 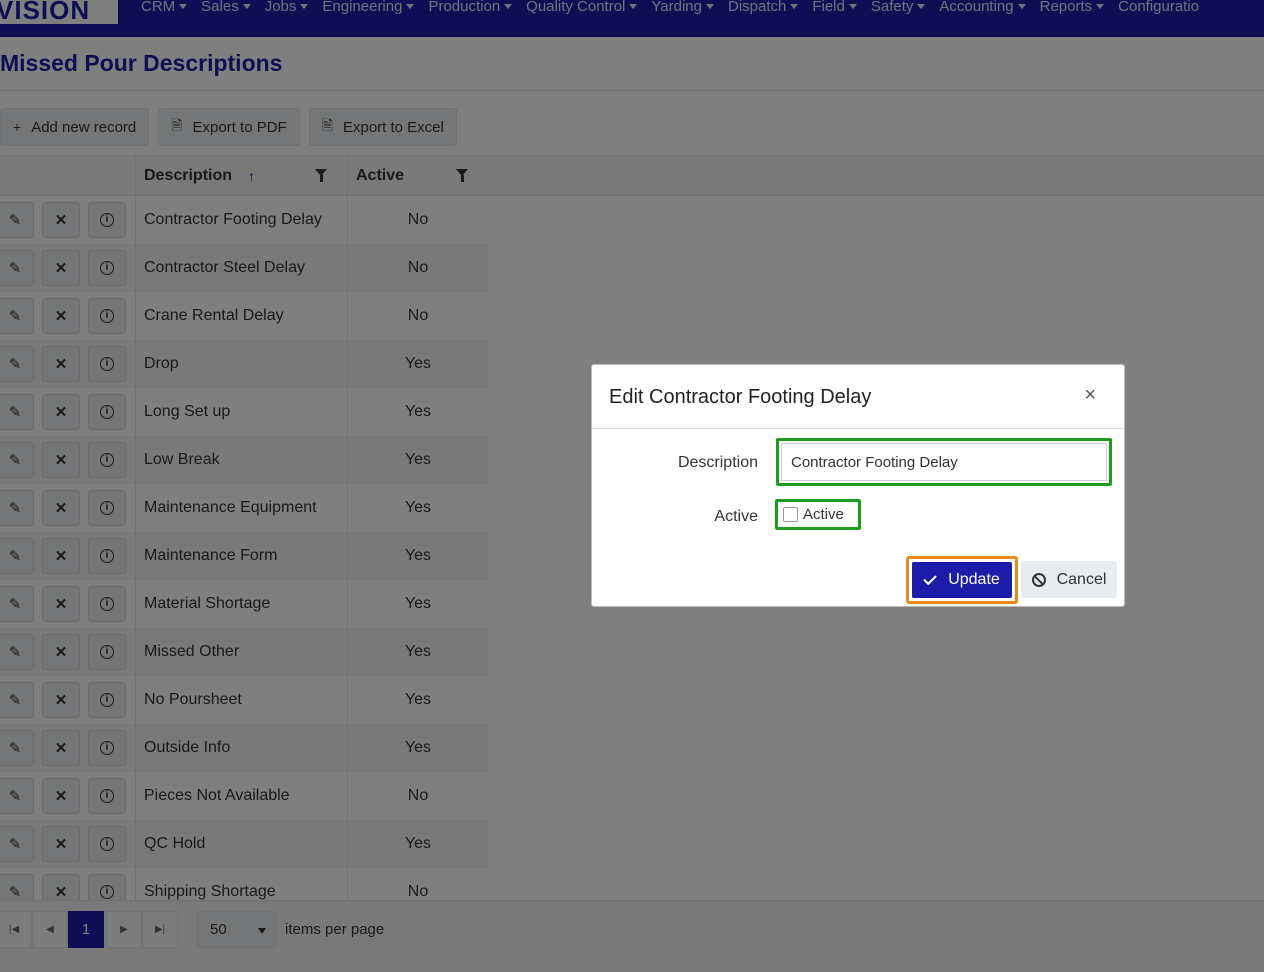 I want to click on active-checkbox, so click(x=790, y=514).